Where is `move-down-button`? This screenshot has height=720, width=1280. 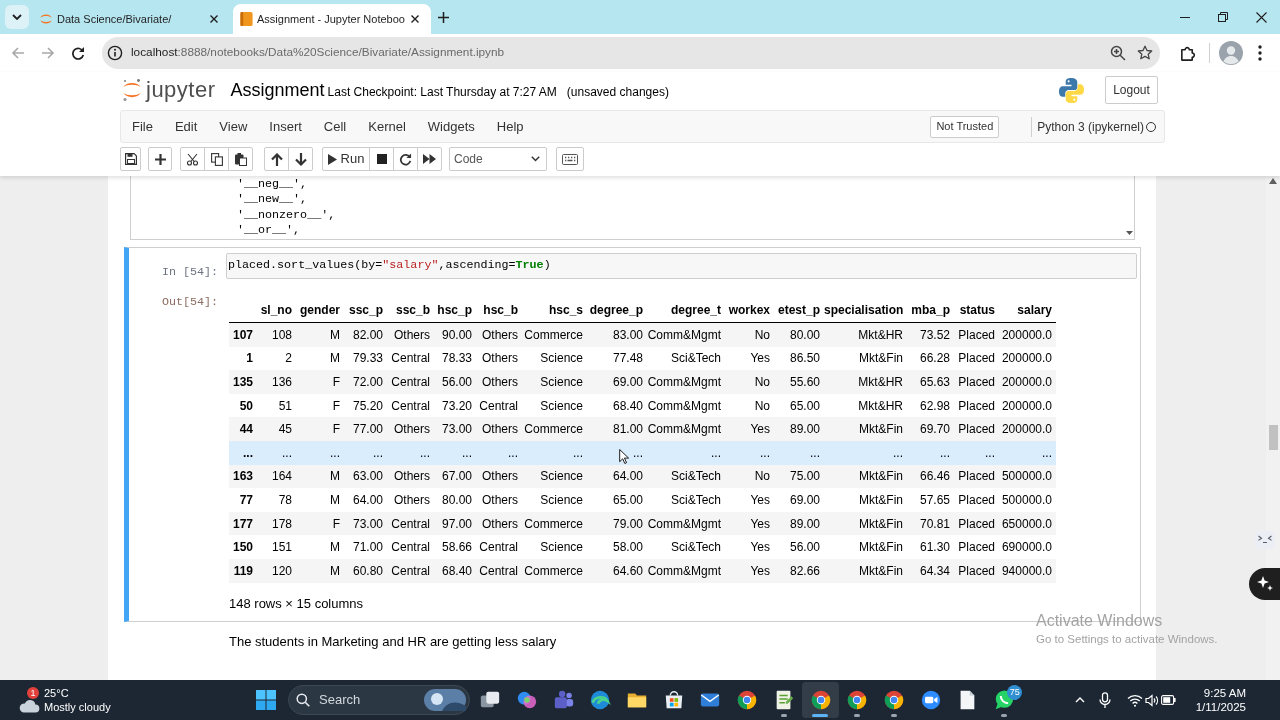
move-down-button is located at coordinates (300, 159).